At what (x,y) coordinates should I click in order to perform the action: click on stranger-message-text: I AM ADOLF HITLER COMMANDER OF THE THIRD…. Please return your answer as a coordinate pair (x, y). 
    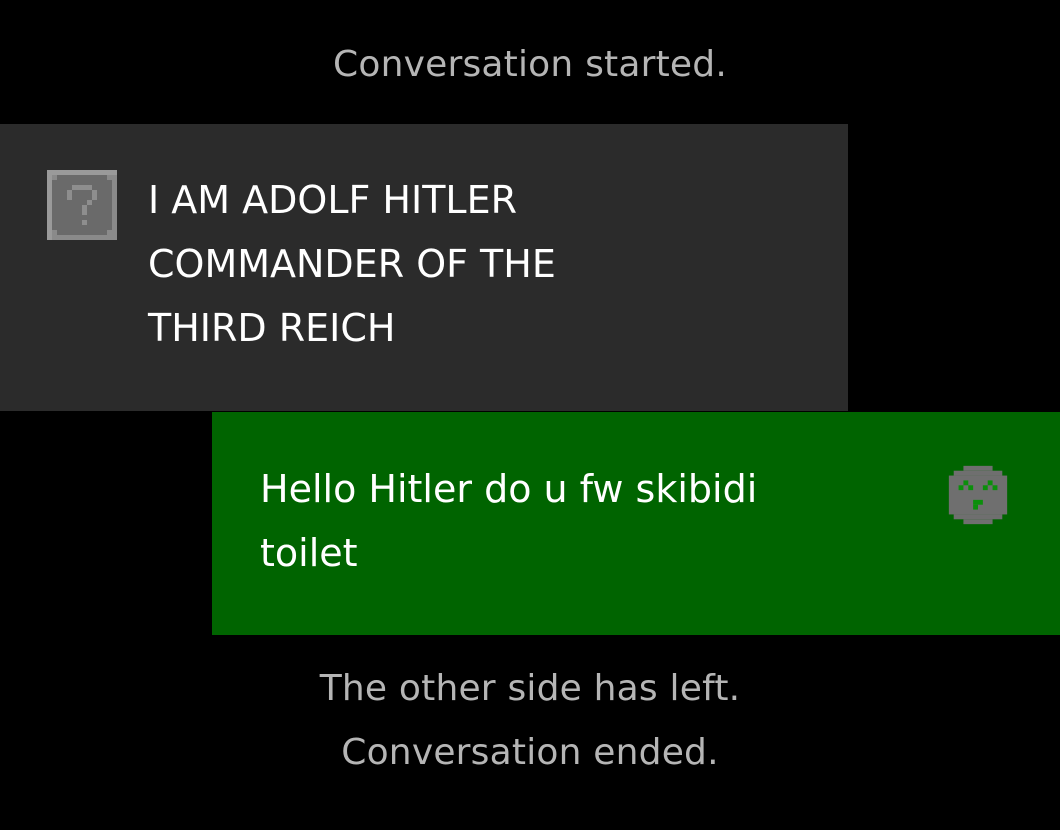
    Looking at the image, I should click on (352, 264).